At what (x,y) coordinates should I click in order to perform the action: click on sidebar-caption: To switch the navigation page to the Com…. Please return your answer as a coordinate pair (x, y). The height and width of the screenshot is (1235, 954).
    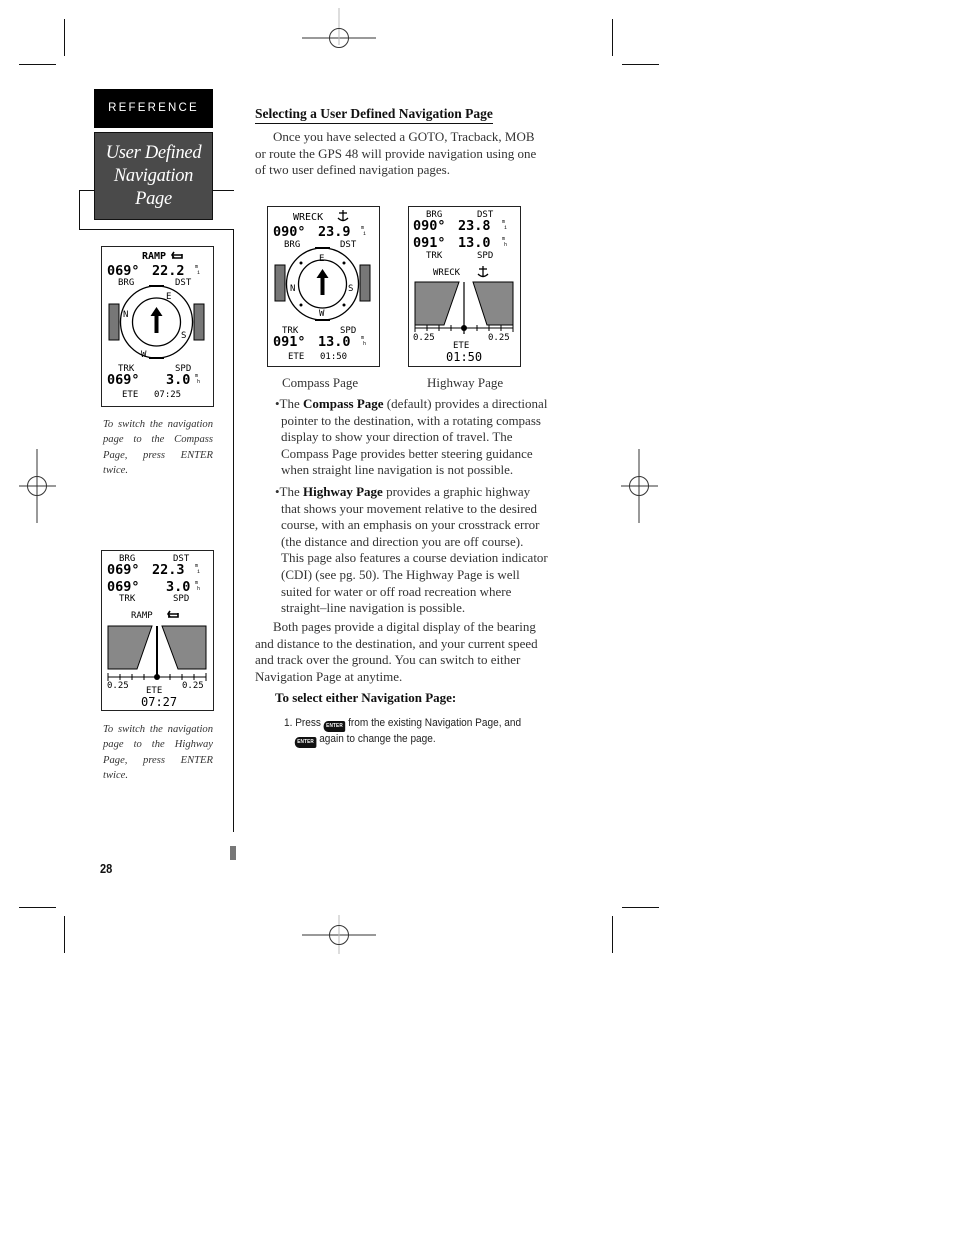
    Looking at the image, I should click on (158, 448).